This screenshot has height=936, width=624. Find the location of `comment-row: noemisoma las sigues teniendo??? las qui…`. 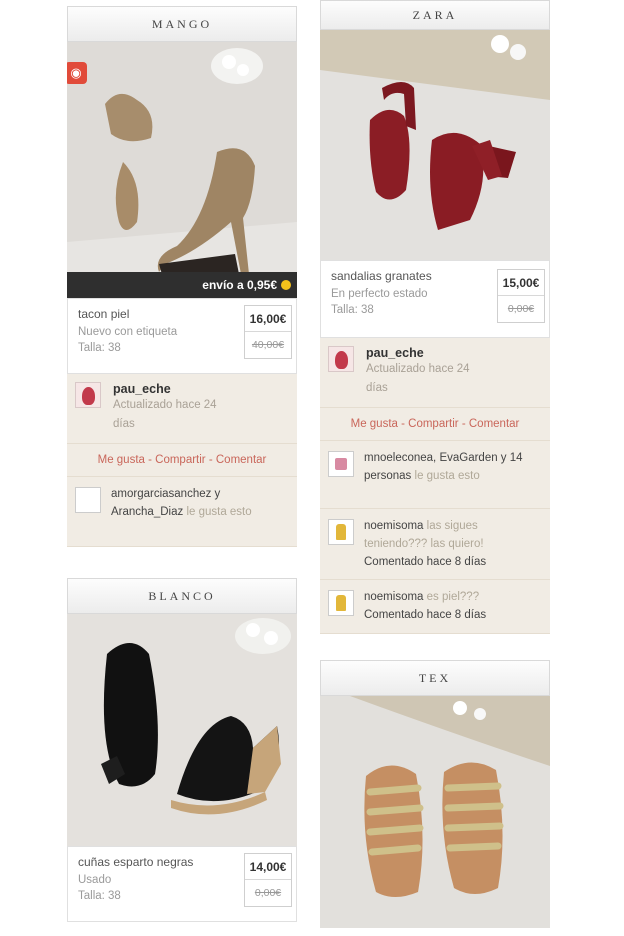

comment-row: noemisoma las sigues teniendo??? las qui… is located at coordinates (435, 544).